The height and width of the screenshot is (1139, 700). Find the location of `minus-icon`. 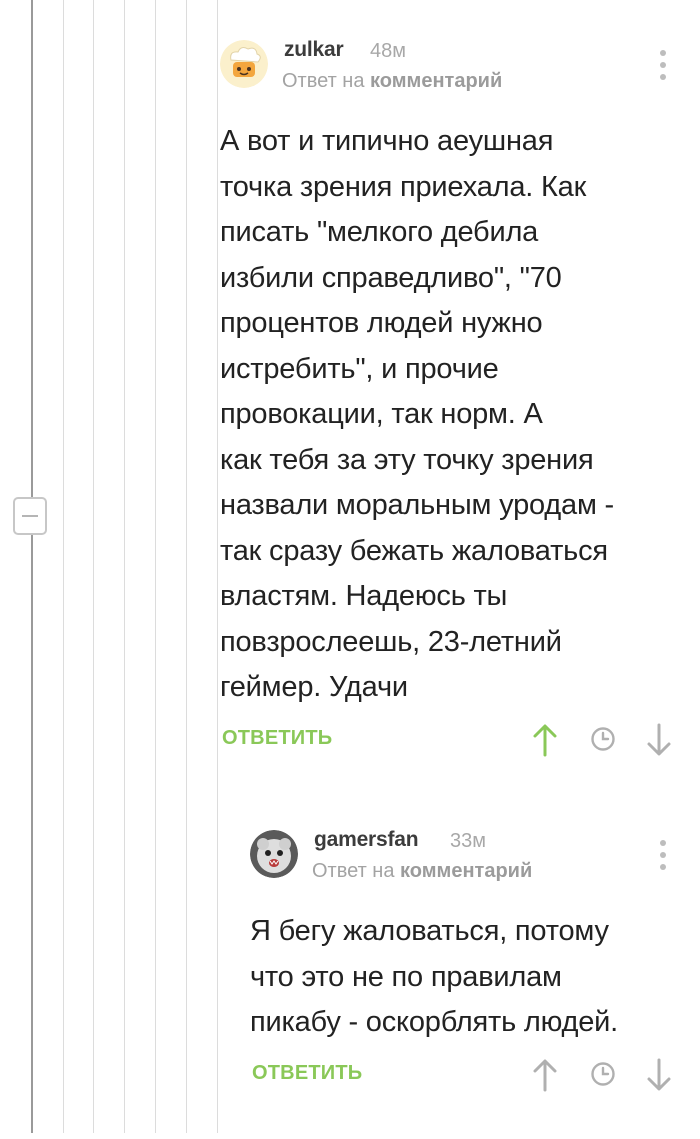

minus-icon is located at coordinates (30, 516).